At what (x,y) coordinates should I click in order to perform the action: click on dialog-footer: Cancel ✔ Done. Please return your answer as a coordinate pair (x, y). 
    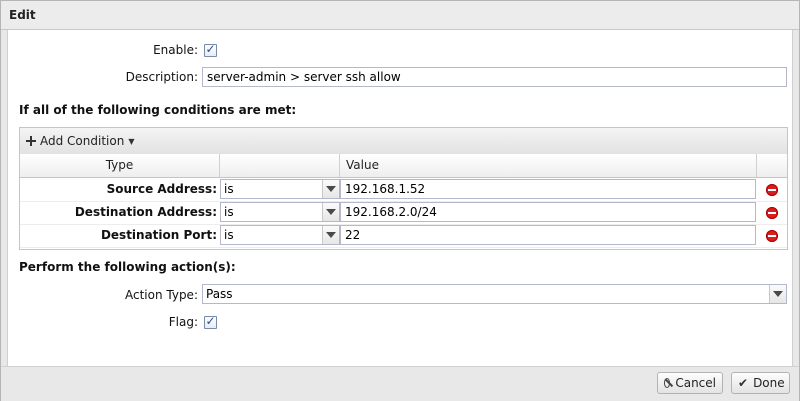
    Looking at the image, I should click on (400, 383).